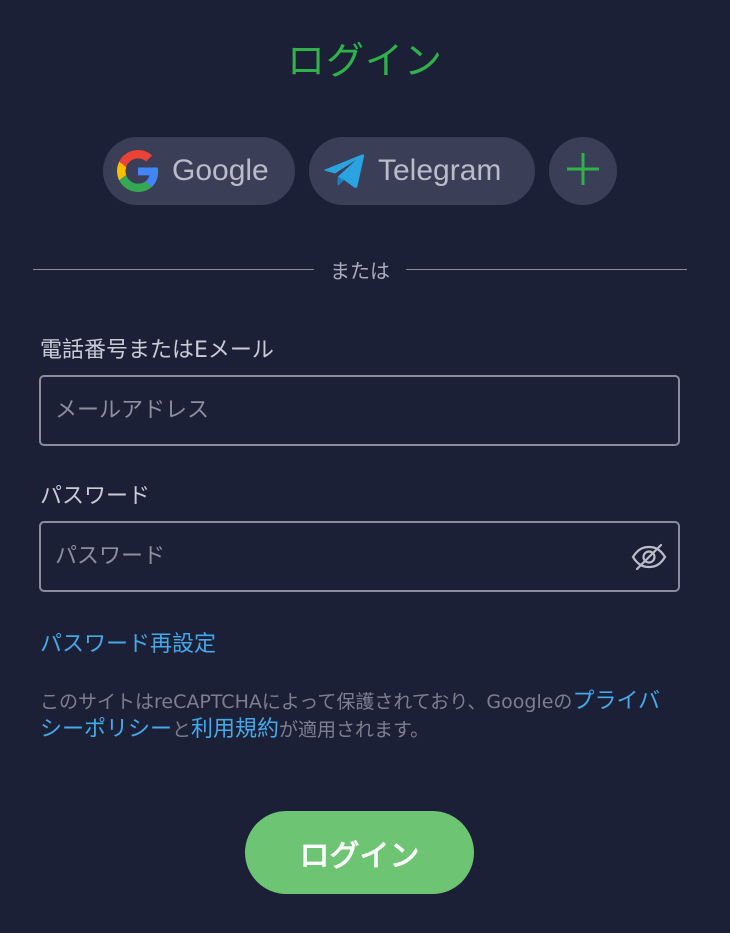  What do you see at coordinates (95, 496) in the screenshot?
I see `password-label: パスワード` at bounding box center [95, 496].